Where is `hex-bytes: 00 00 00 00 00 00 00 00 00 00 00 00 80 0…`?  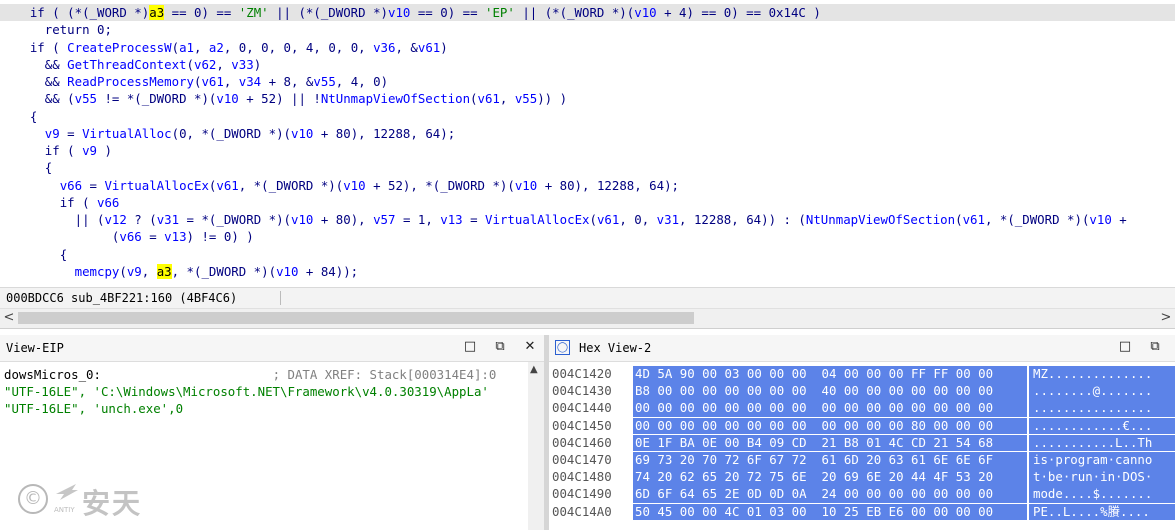
hex-bytes: 00 00 00 00 00 00 00 00 00 00 00 00 80 0… is located at coordinates (830, 426).